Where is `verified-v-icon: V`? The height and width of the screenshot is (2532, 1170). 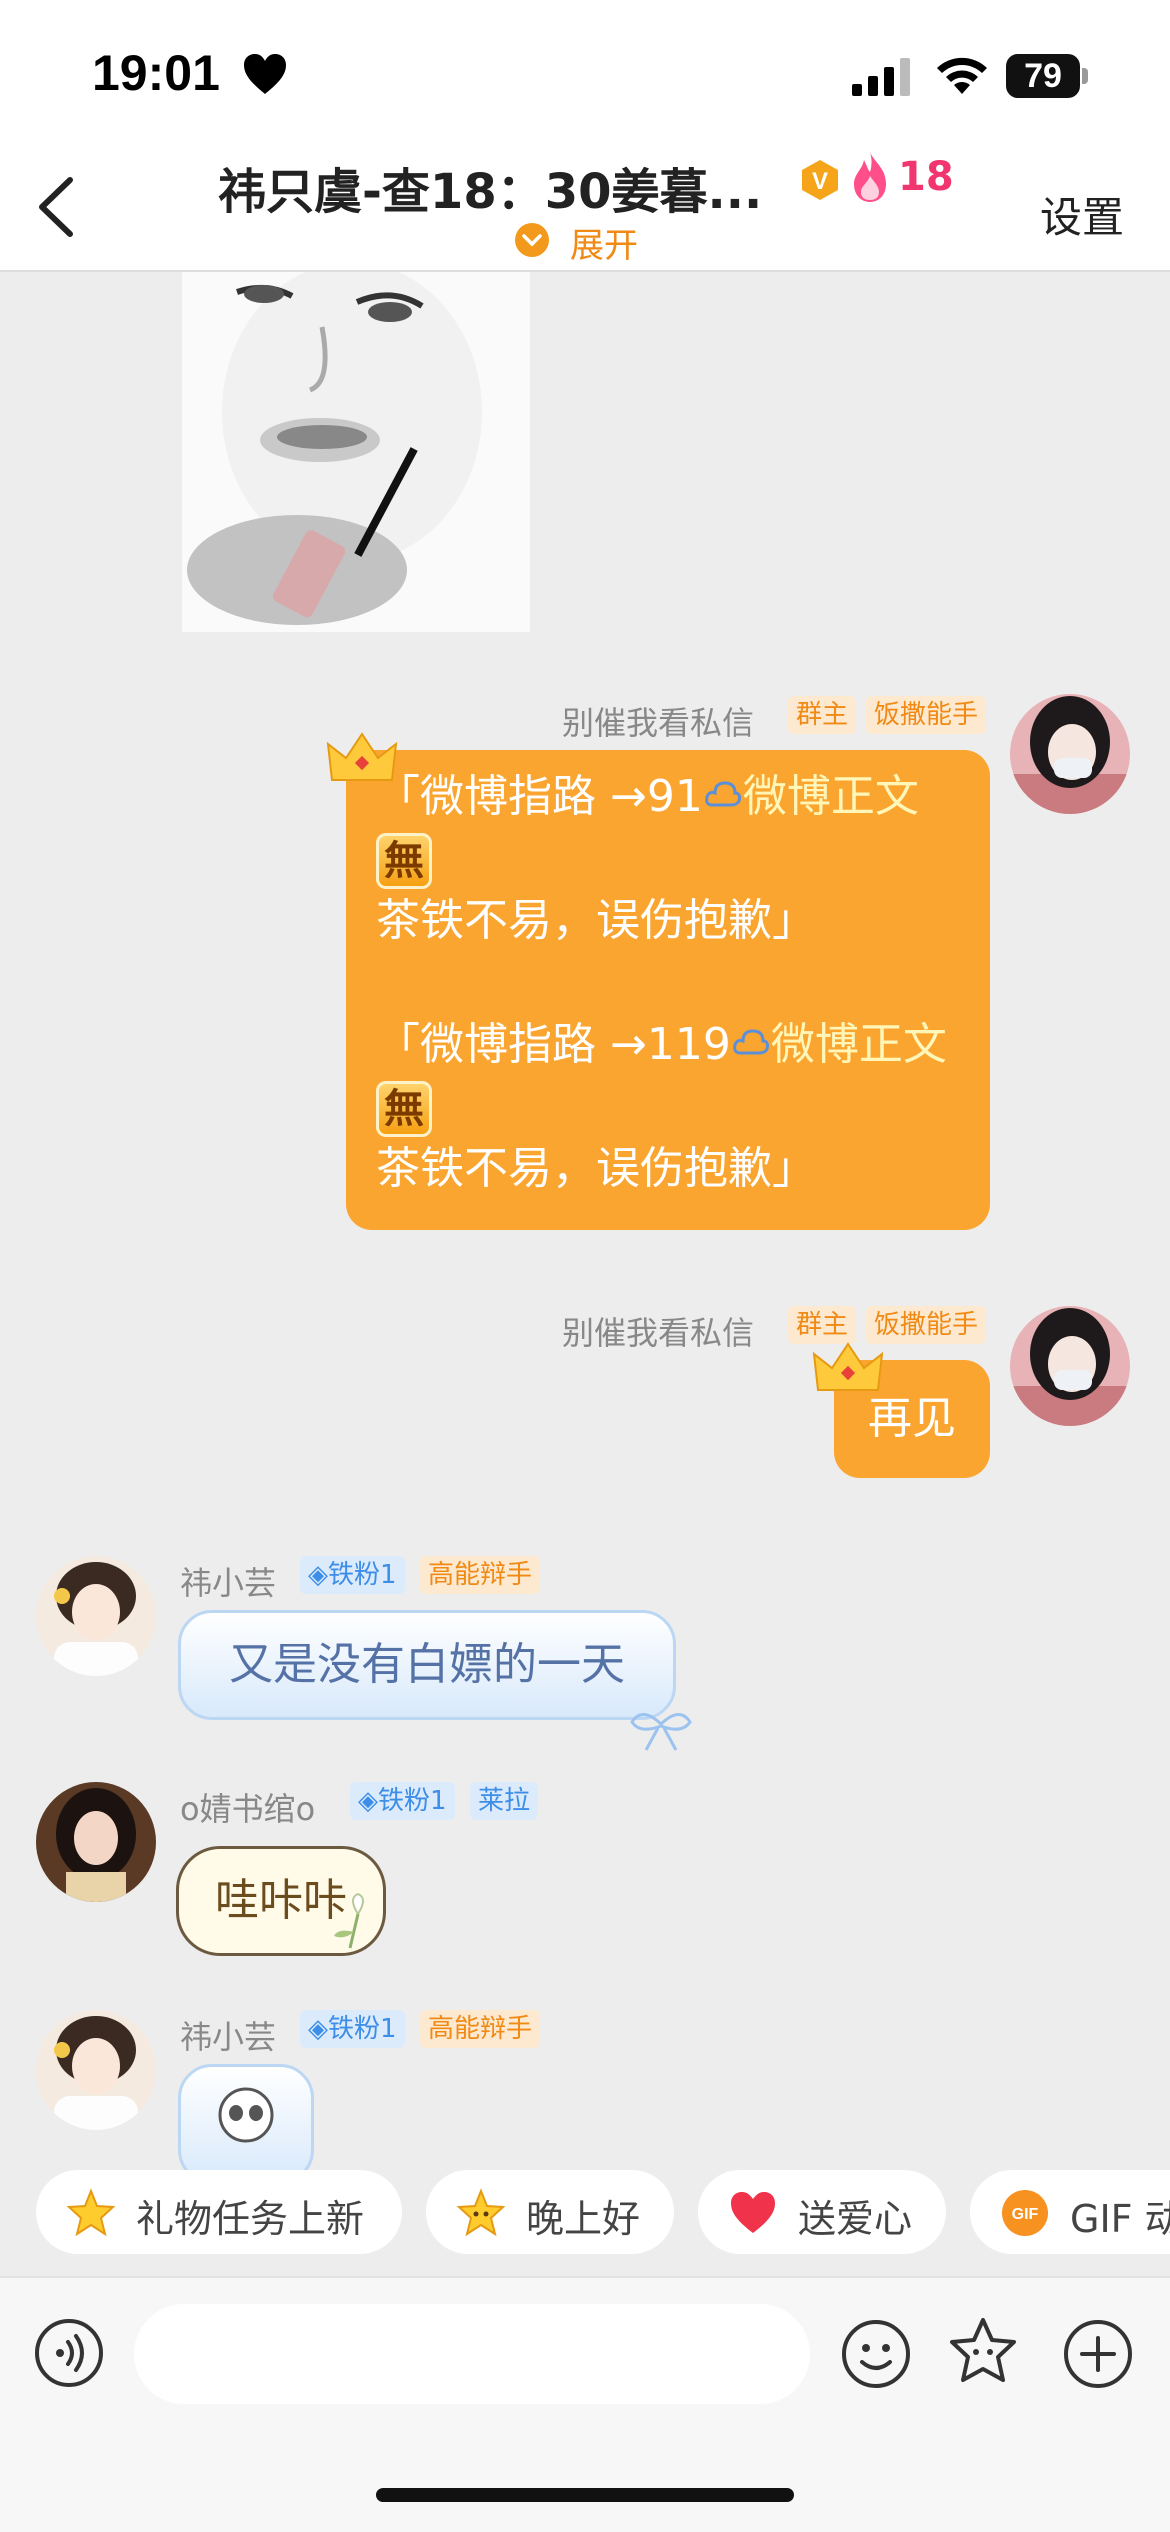
verified-v-icon: V is located at coordinates (820, 180).